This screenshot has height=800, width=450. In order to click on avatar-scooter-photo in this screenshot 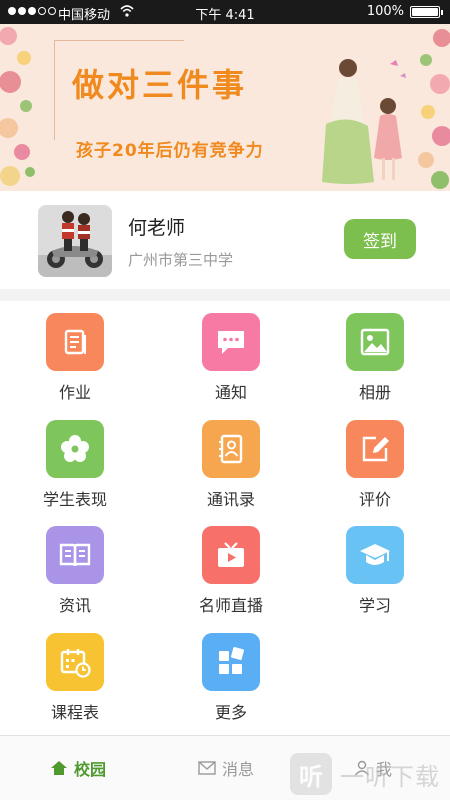, I will do `click(75, 241)`.